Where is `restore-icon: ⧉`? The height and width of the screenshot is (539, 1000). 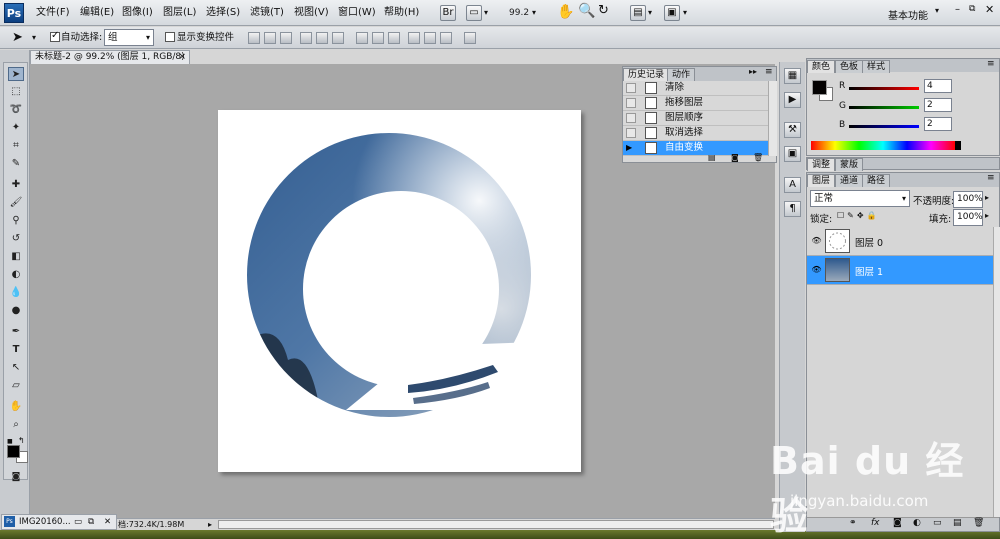 restore-icon: ⧉ is located at coordinates (972, 9).